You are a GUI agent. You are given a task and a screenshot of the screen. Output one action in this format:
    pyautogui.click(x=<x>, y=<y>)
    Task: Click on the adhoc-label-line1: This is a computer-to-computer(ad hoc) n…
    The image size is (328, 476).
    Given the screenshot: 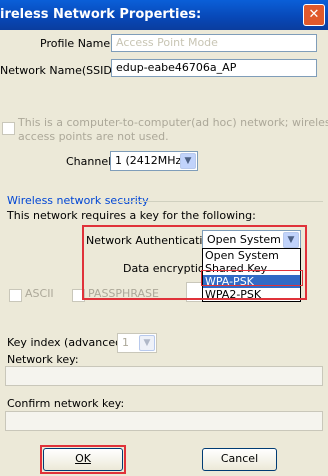 What is the action you would take?
    pyautogui.click(x=173, y=122)
    